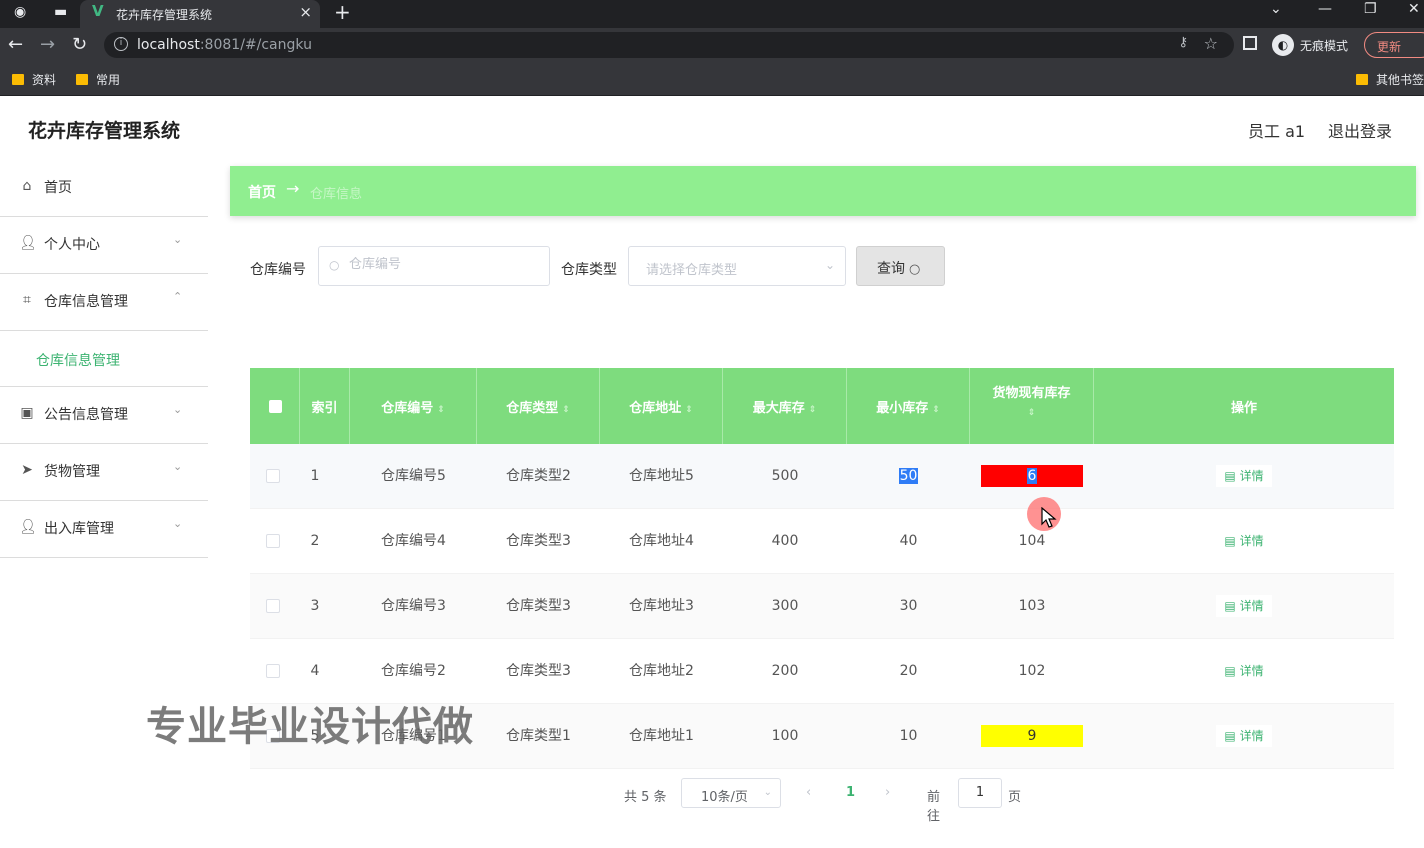  What do you see at coordinates (1049, 517) in the screenshot?
I see `mouse-cursor-icon` at bounding box center [1049, 517].